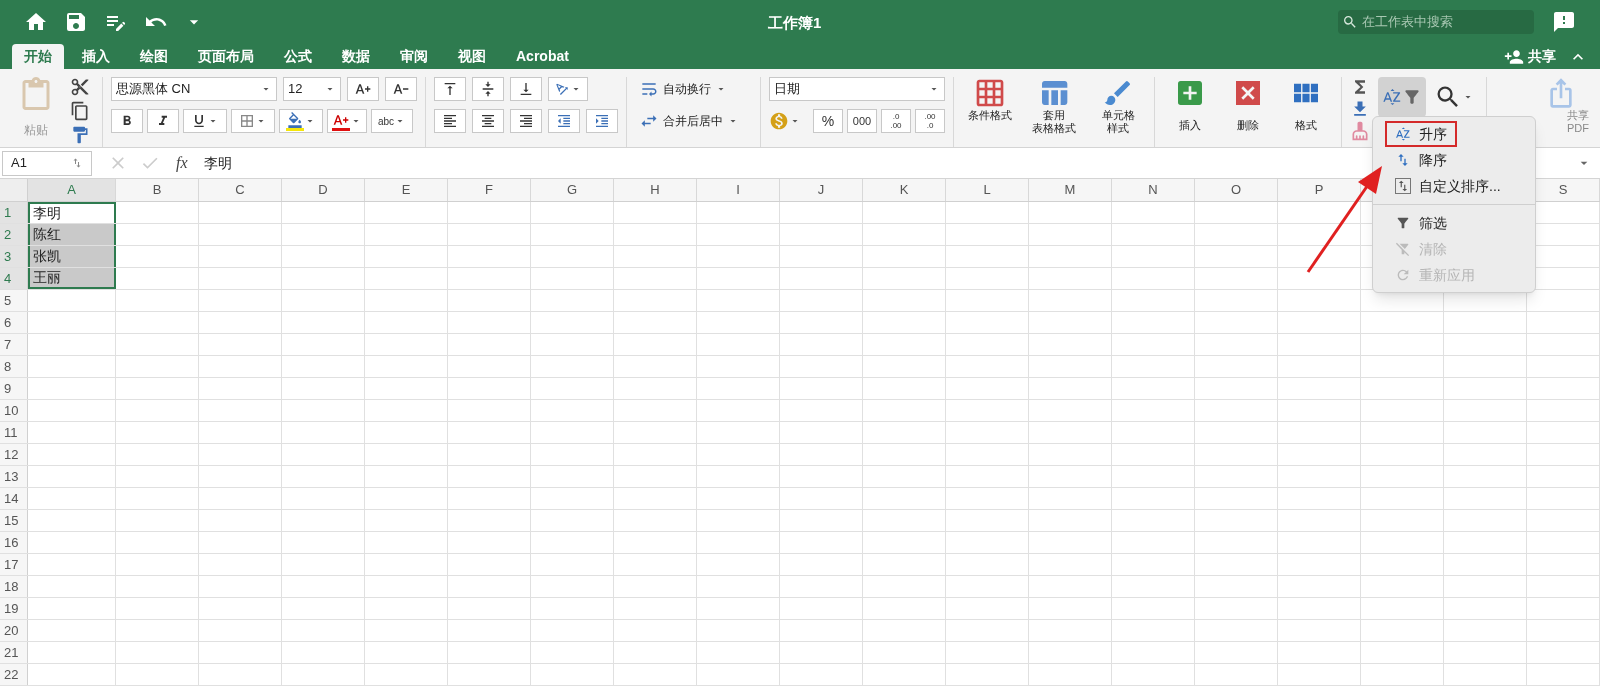 This screenshot has height=696, width=1600. I want to click on row-header: 21, so click(14, 652).